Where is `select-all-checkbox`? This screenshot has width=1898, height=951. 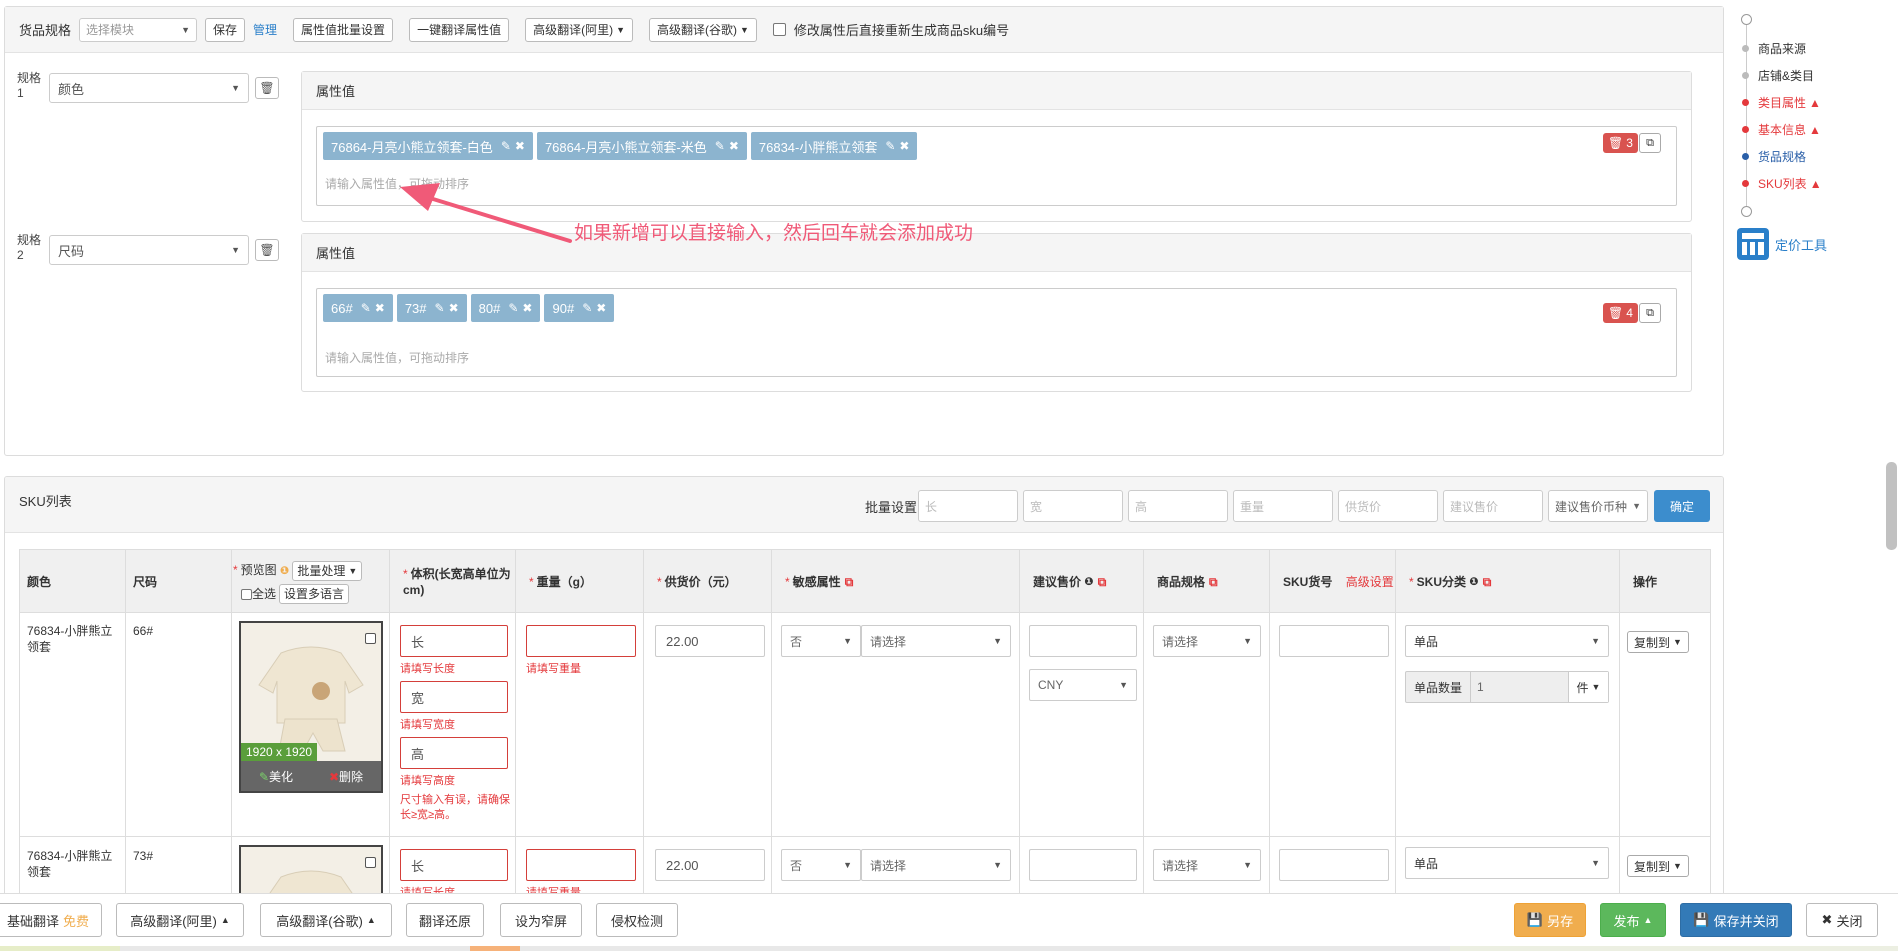 select-all-checkbox is located at coordinates (246, 594).